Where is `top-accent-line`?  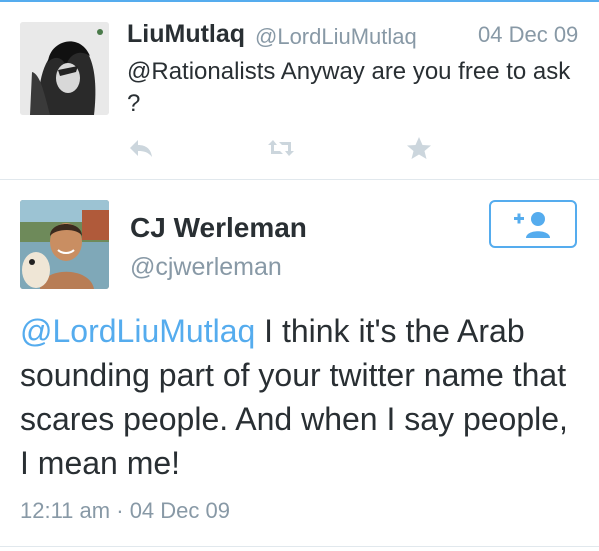 top-accent-line is located at coordinates (299, 1).